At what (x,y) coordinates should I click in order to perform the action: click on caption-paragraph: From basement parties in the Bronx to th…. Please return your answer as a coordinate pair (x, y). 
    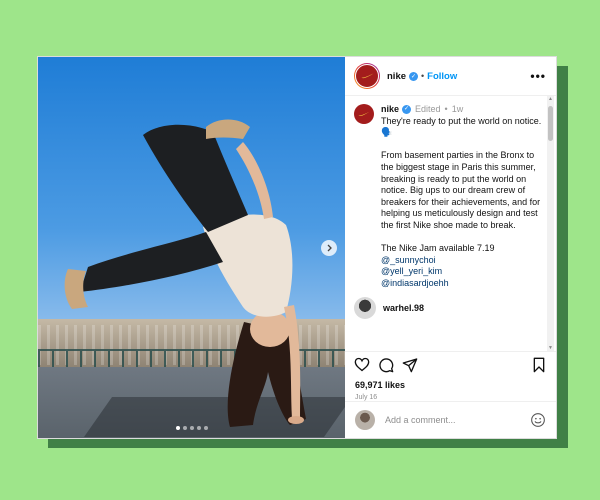
    Looking at the image, I should click on (461, 190).